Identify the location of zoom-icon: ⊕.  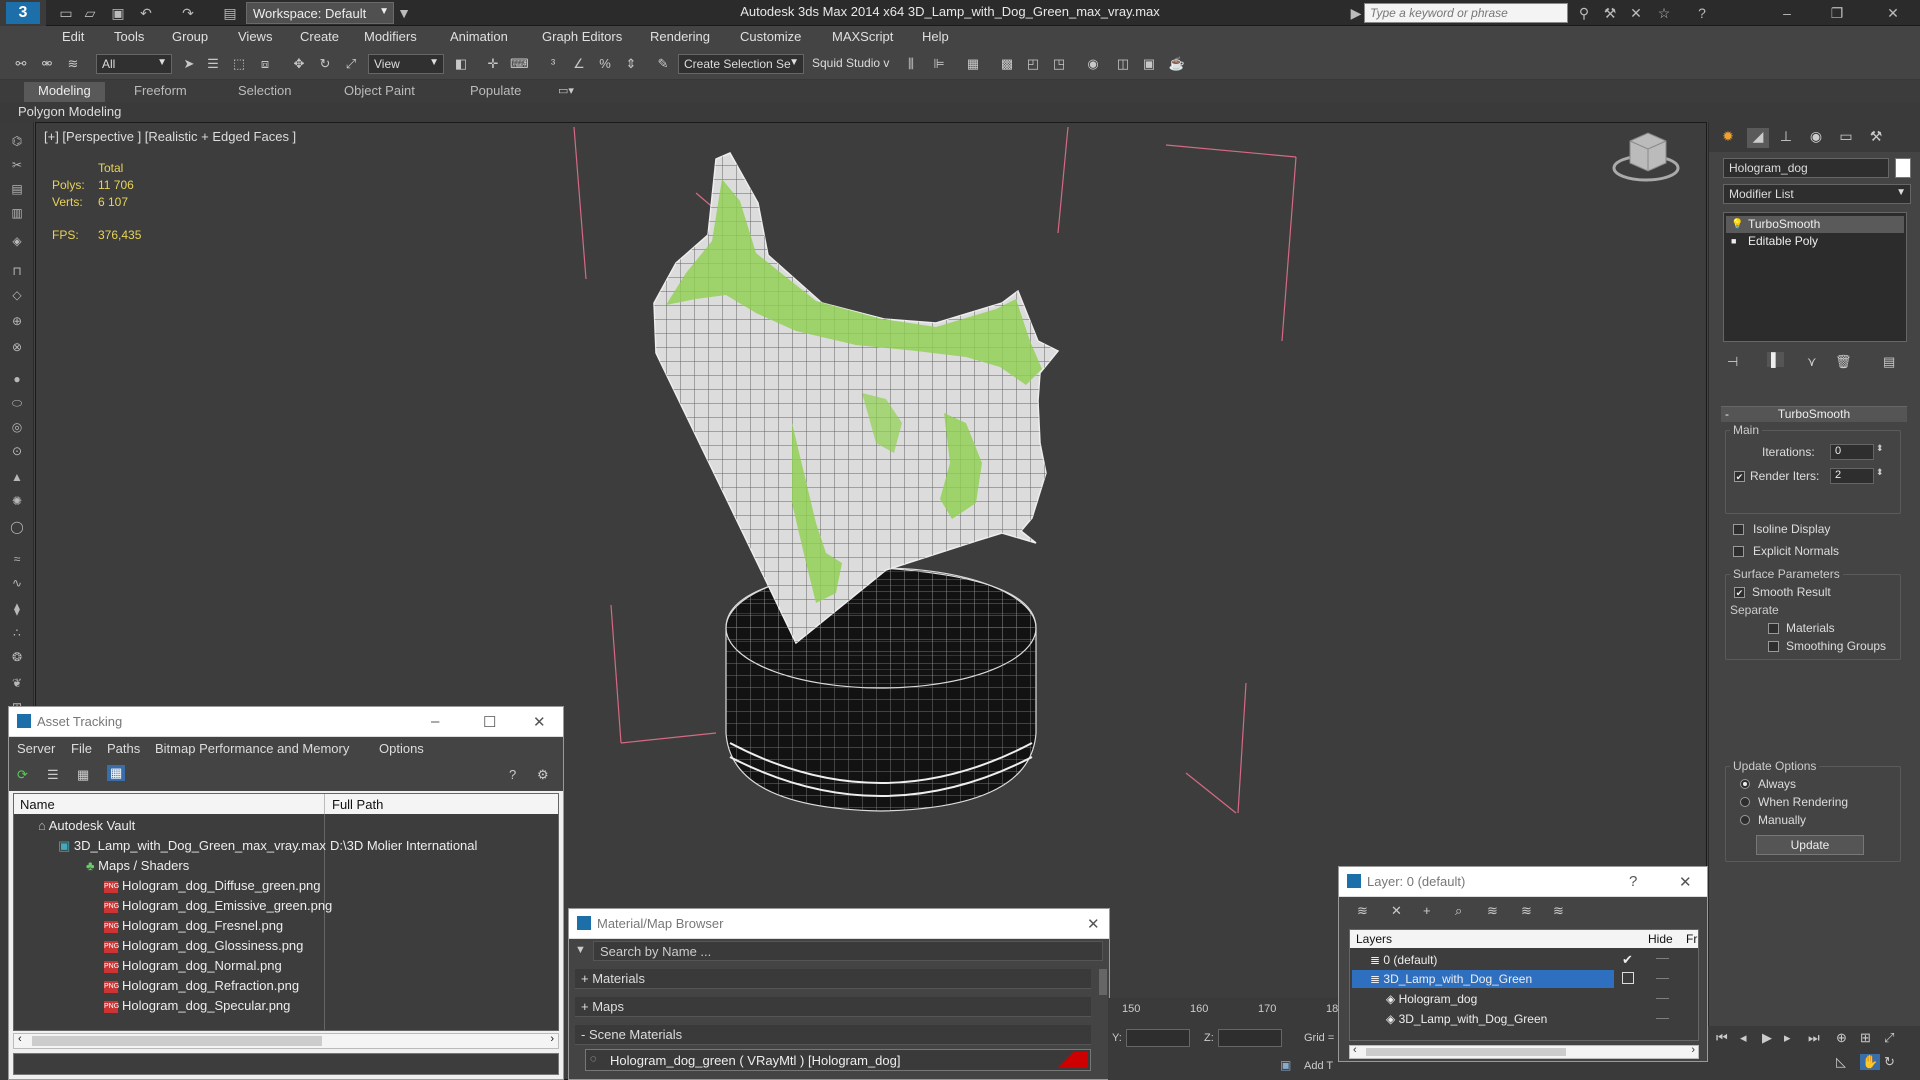
(1841, 1038).